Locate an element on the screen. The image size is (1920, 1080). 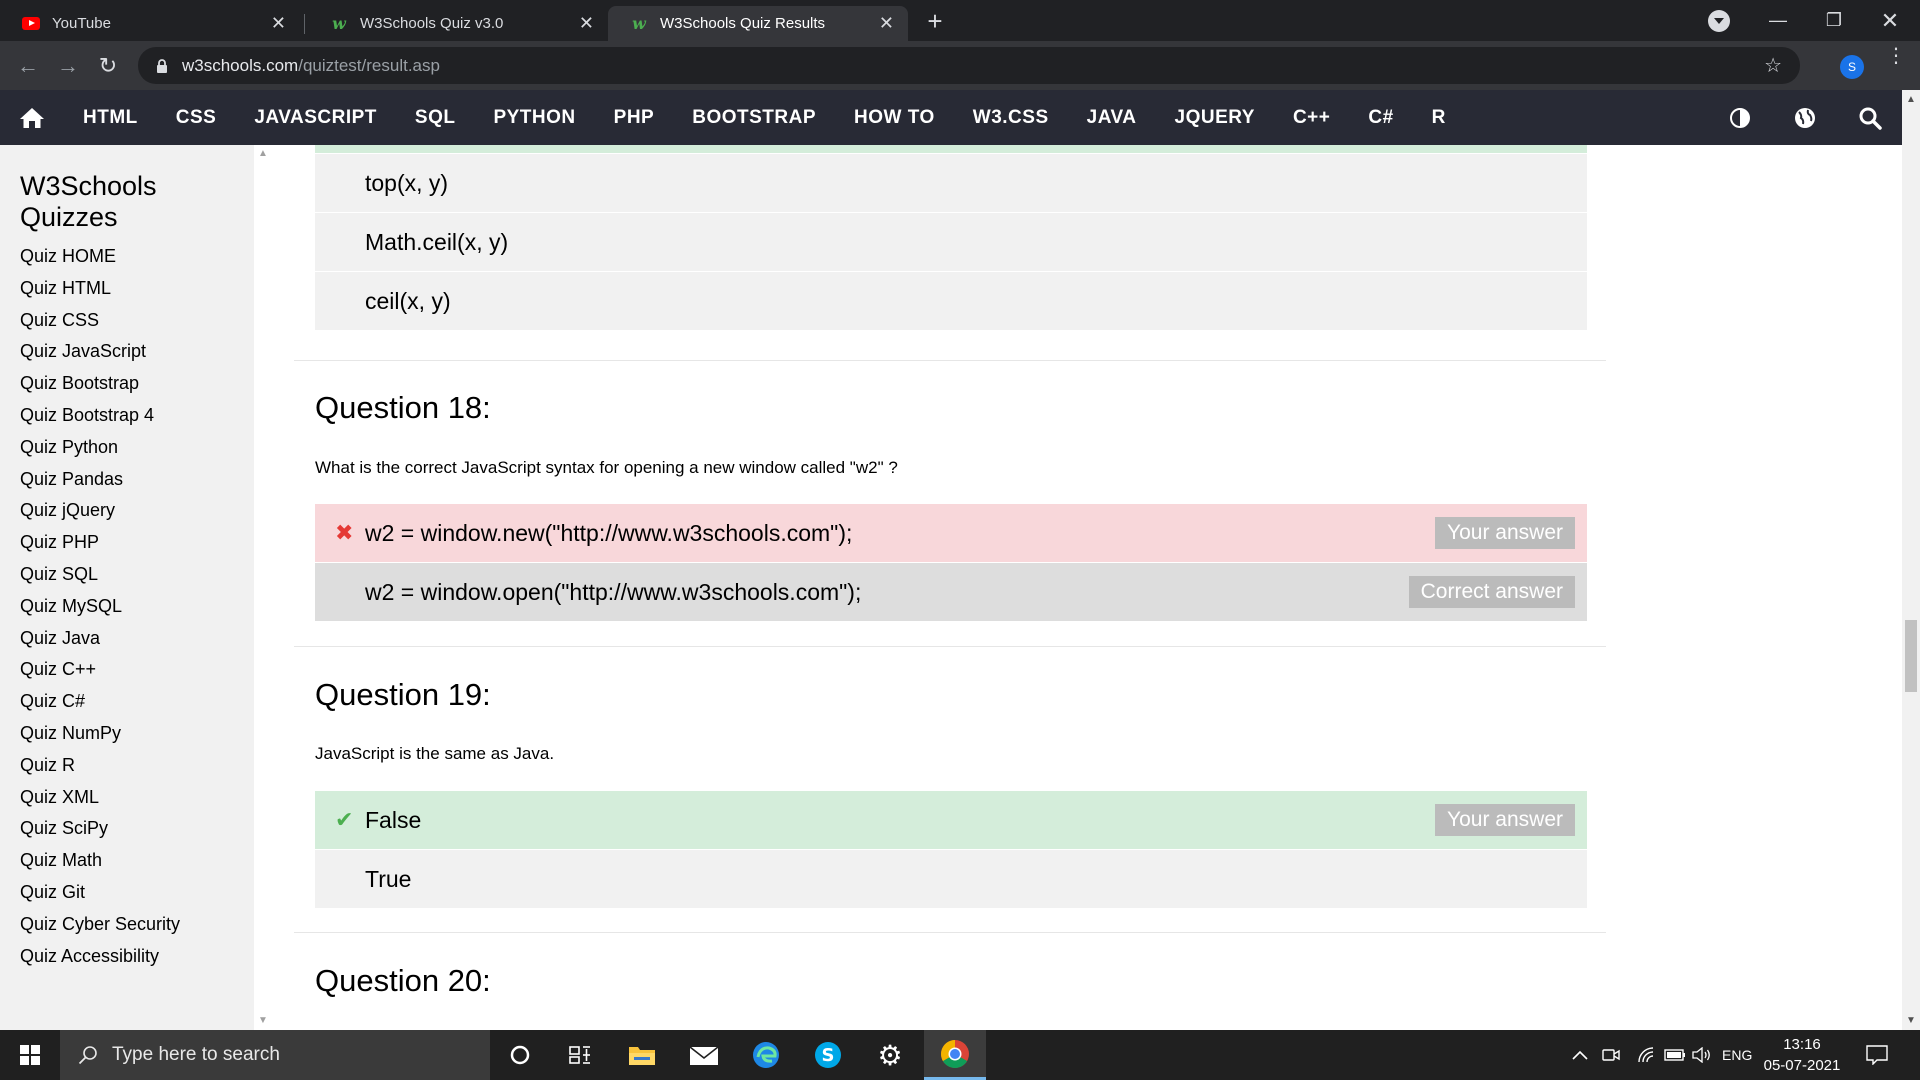
tab-youtube: YouTube ✕ is located at coordinates (150, 23).